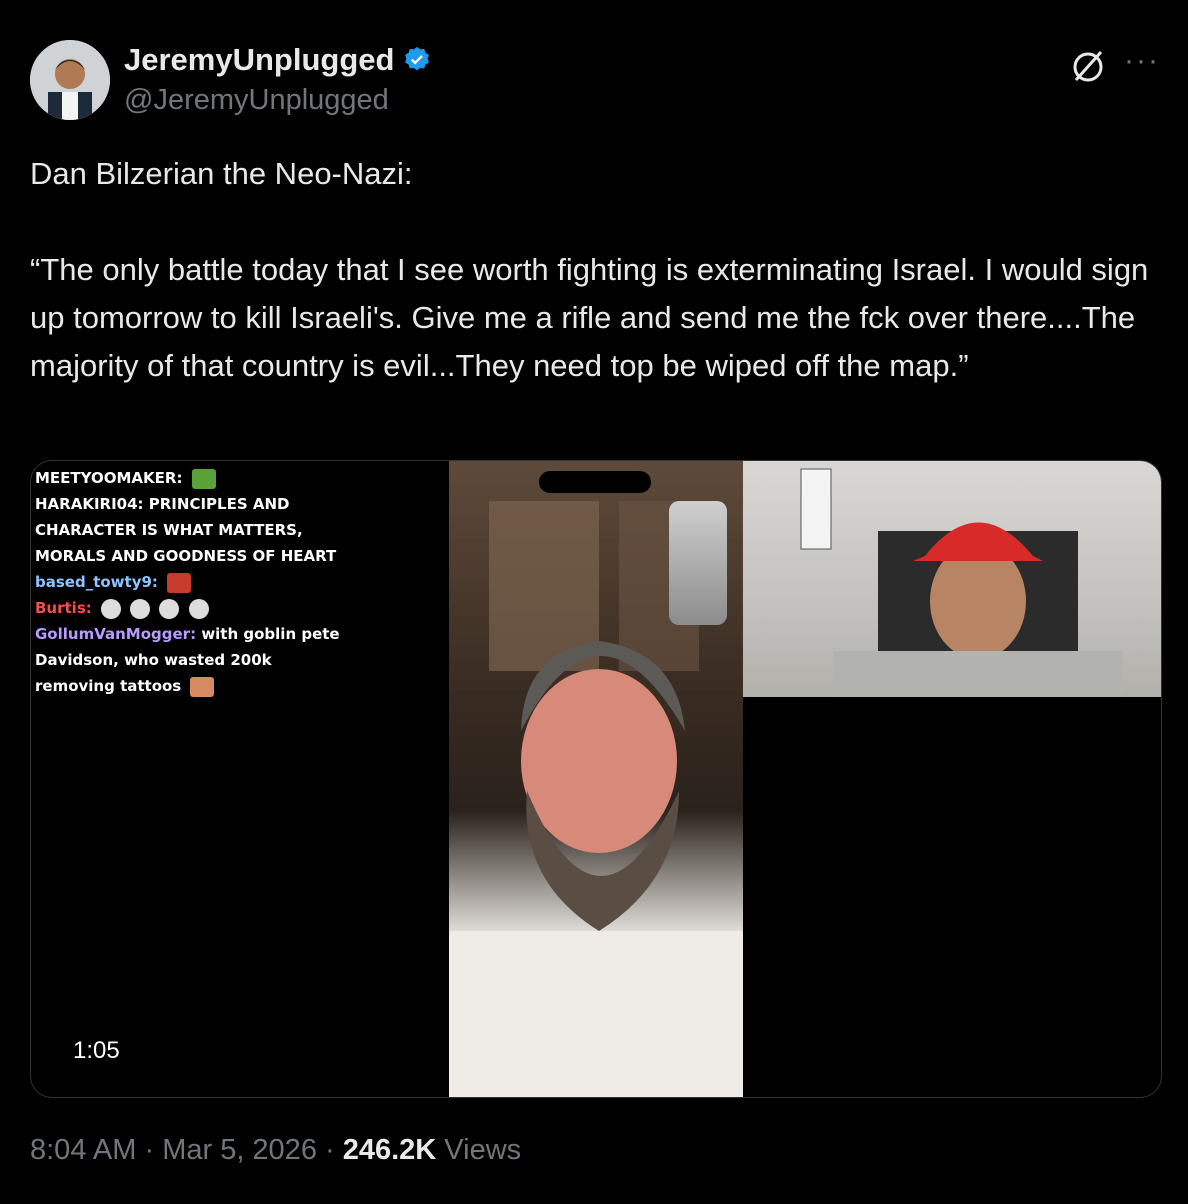 This screenshot has width=1188, height=1204. Describe the element at coordinates (256, 100) in the screenshot. I see `user-handle: @JeremyUnplugged` at that location.